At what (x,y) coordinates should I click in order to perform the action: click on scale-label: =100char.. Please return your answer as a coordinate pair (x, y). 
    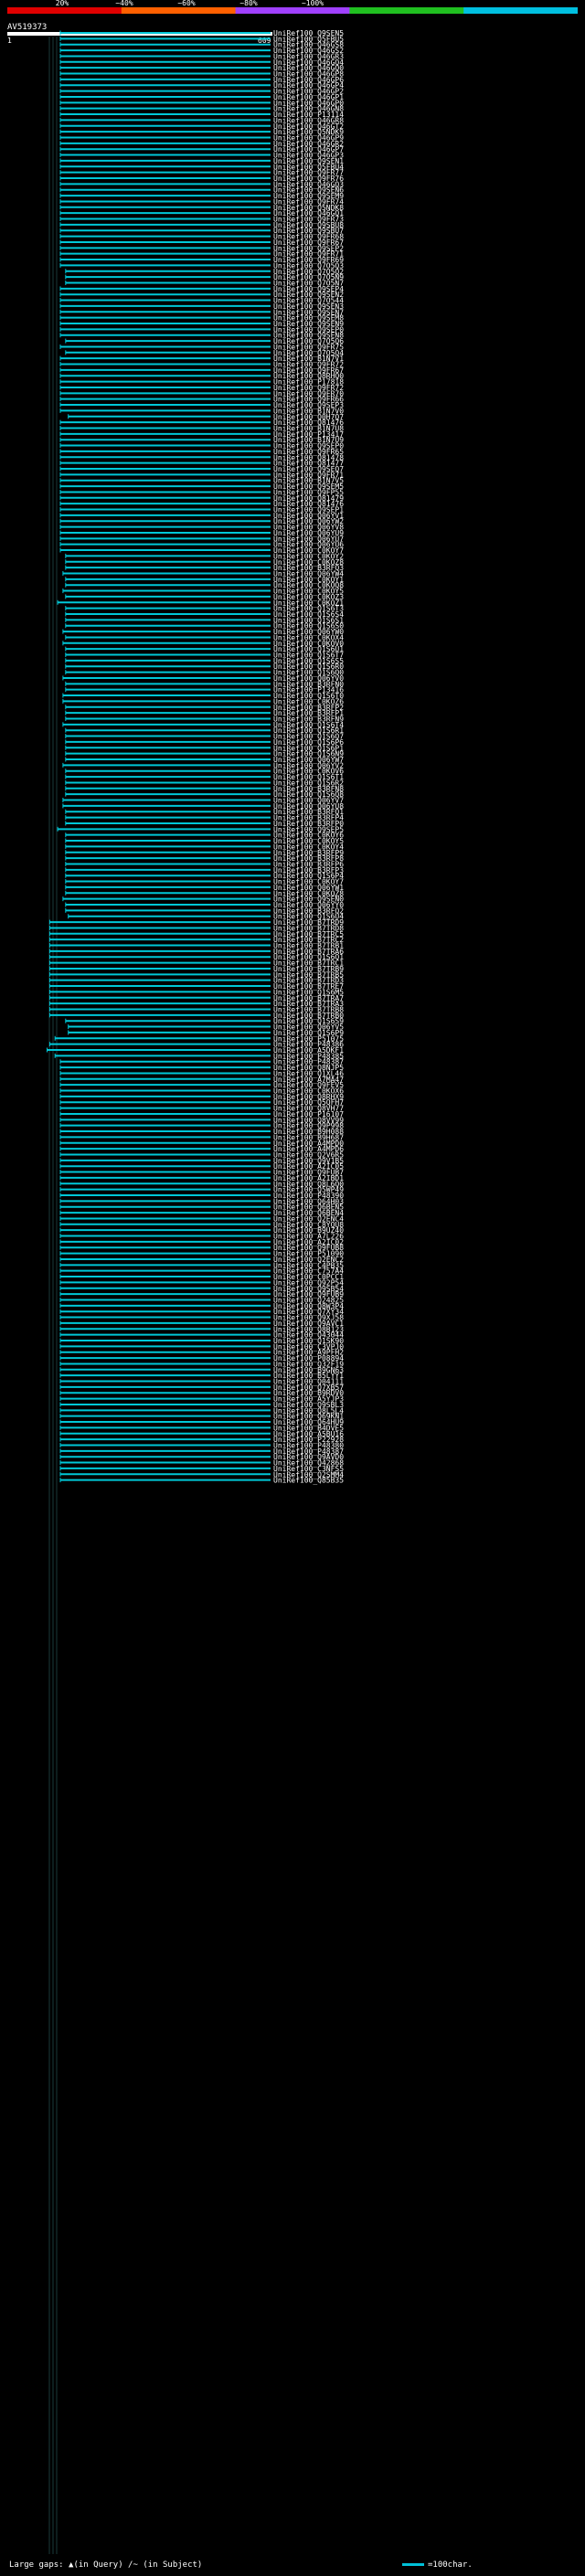
    Looking at the image, I should click on (451, 2565).